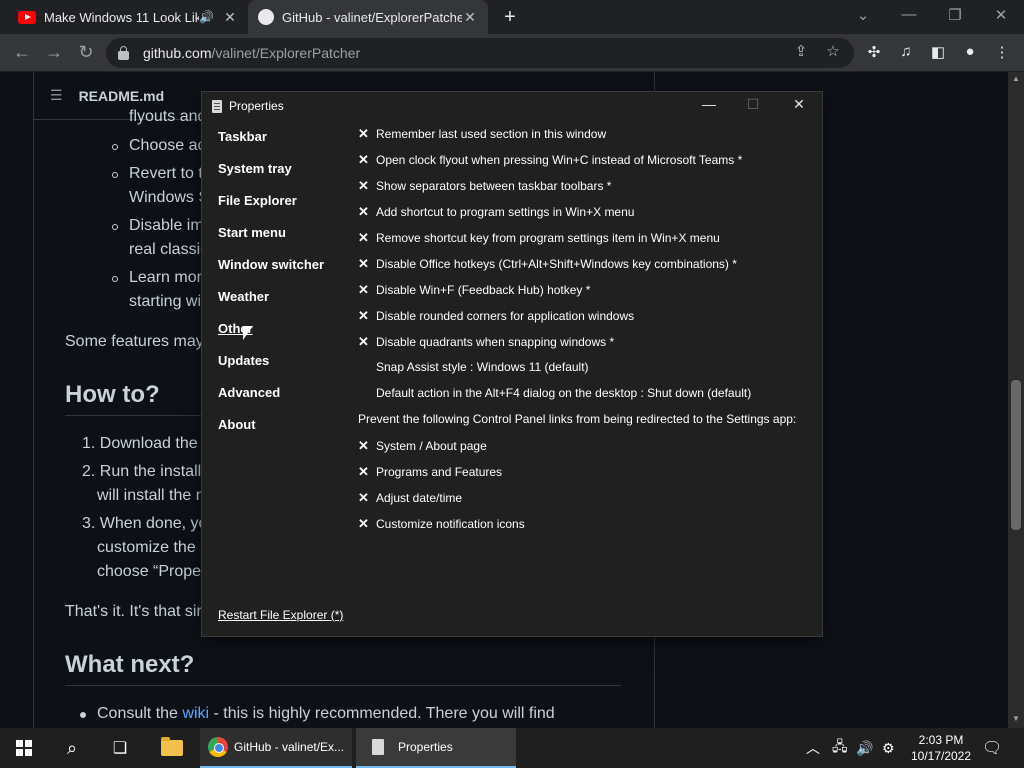 The width and height of the screenshot is (1024, 768). I want to click on readme-text: customize the, so click(146, 547).